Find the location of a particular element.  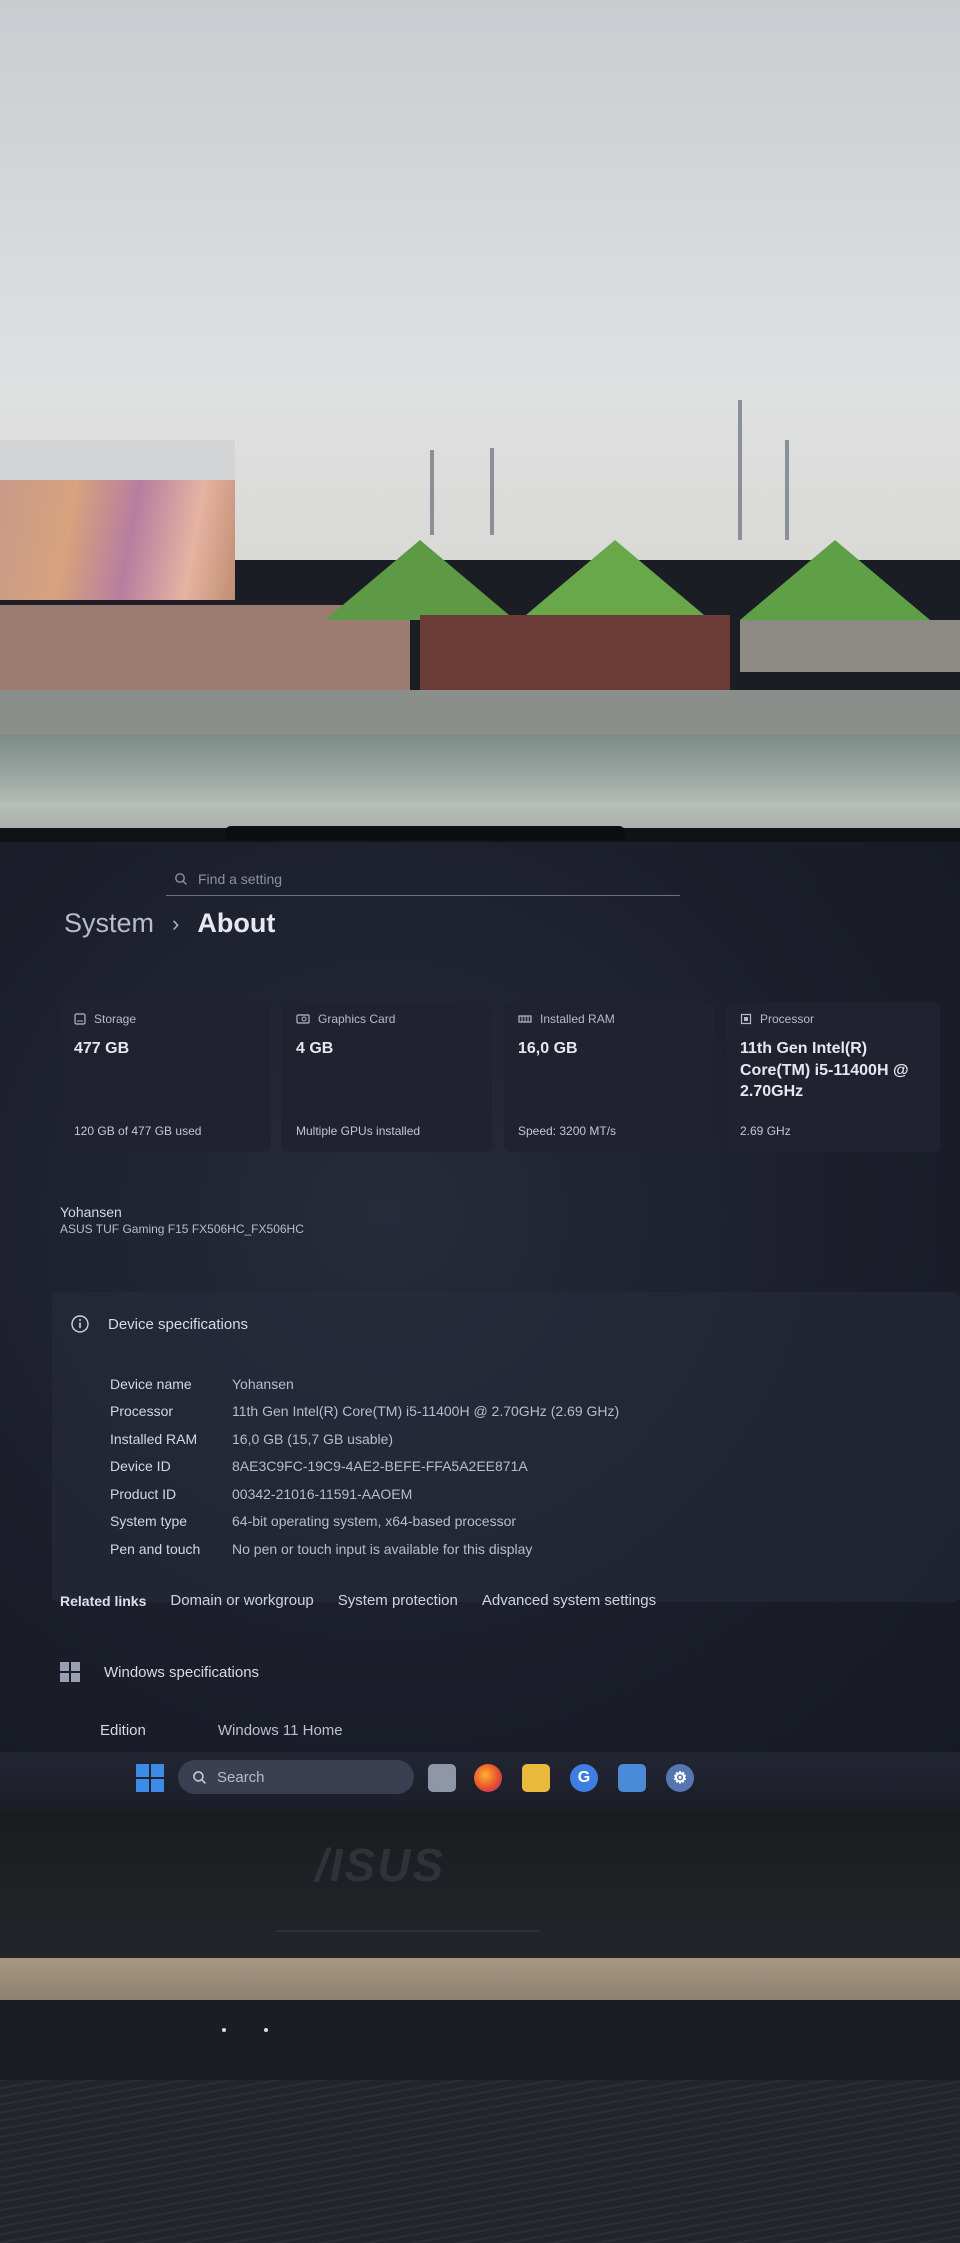

hinge-line is located at coordinates (407, 1931).